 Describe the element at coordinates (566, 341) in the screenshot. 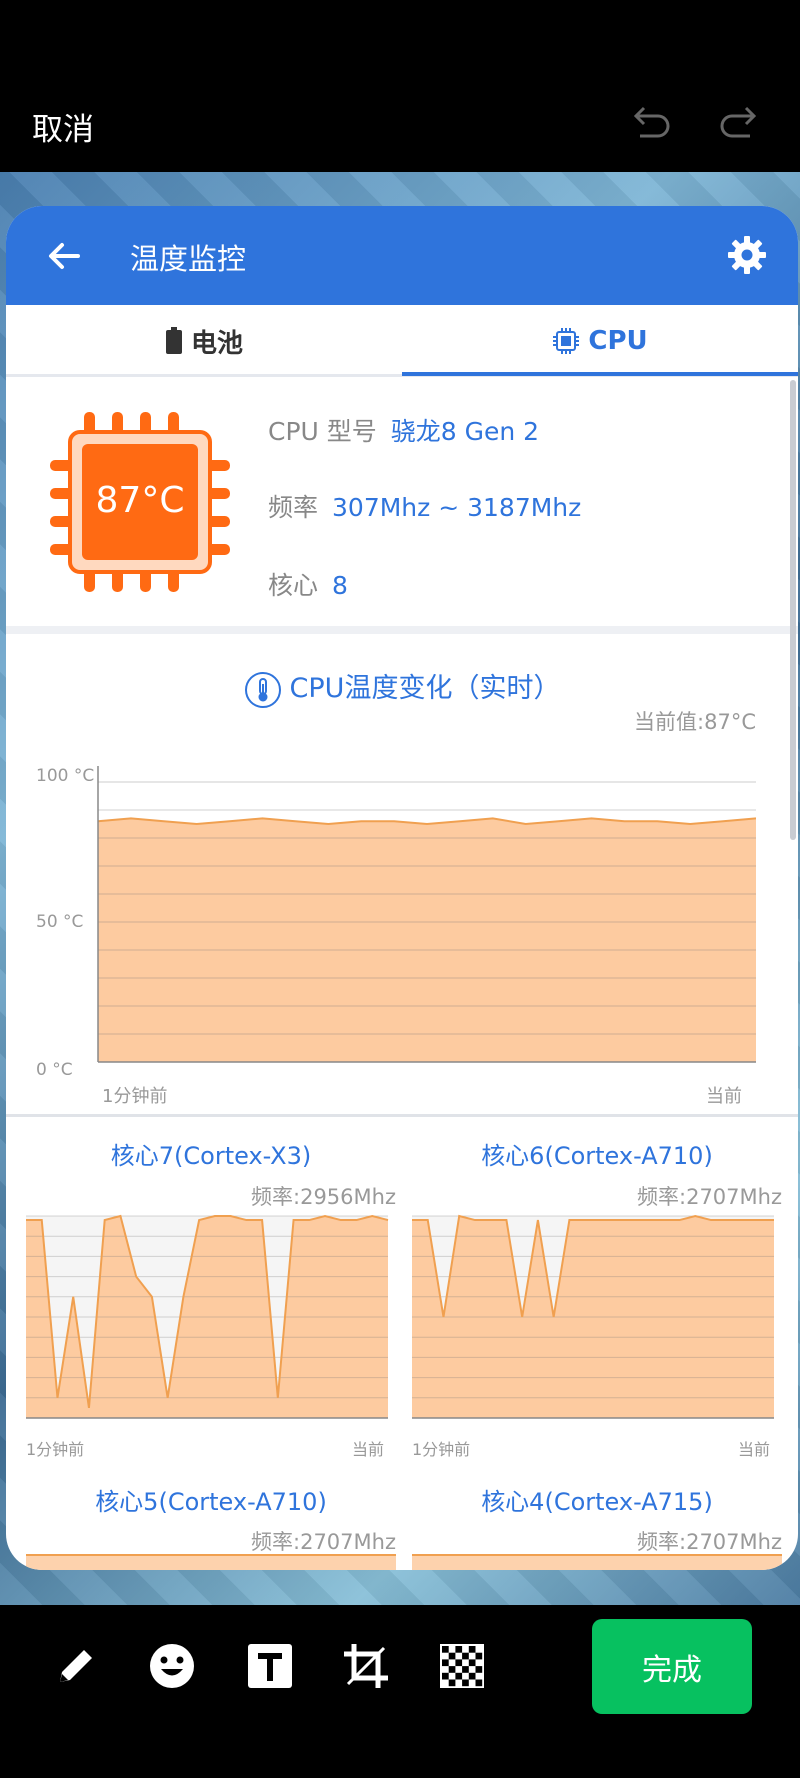

I see `chip-icon` at that location.